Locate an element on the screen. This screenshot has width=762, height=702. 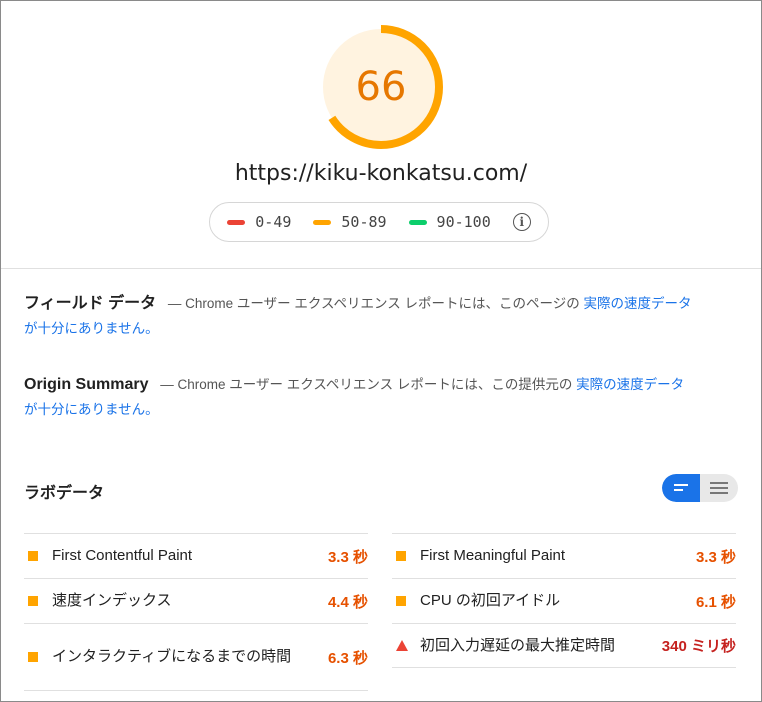
metric-row: First Contentful Paint 3.3 秒 is located at coordinates (196, 555).